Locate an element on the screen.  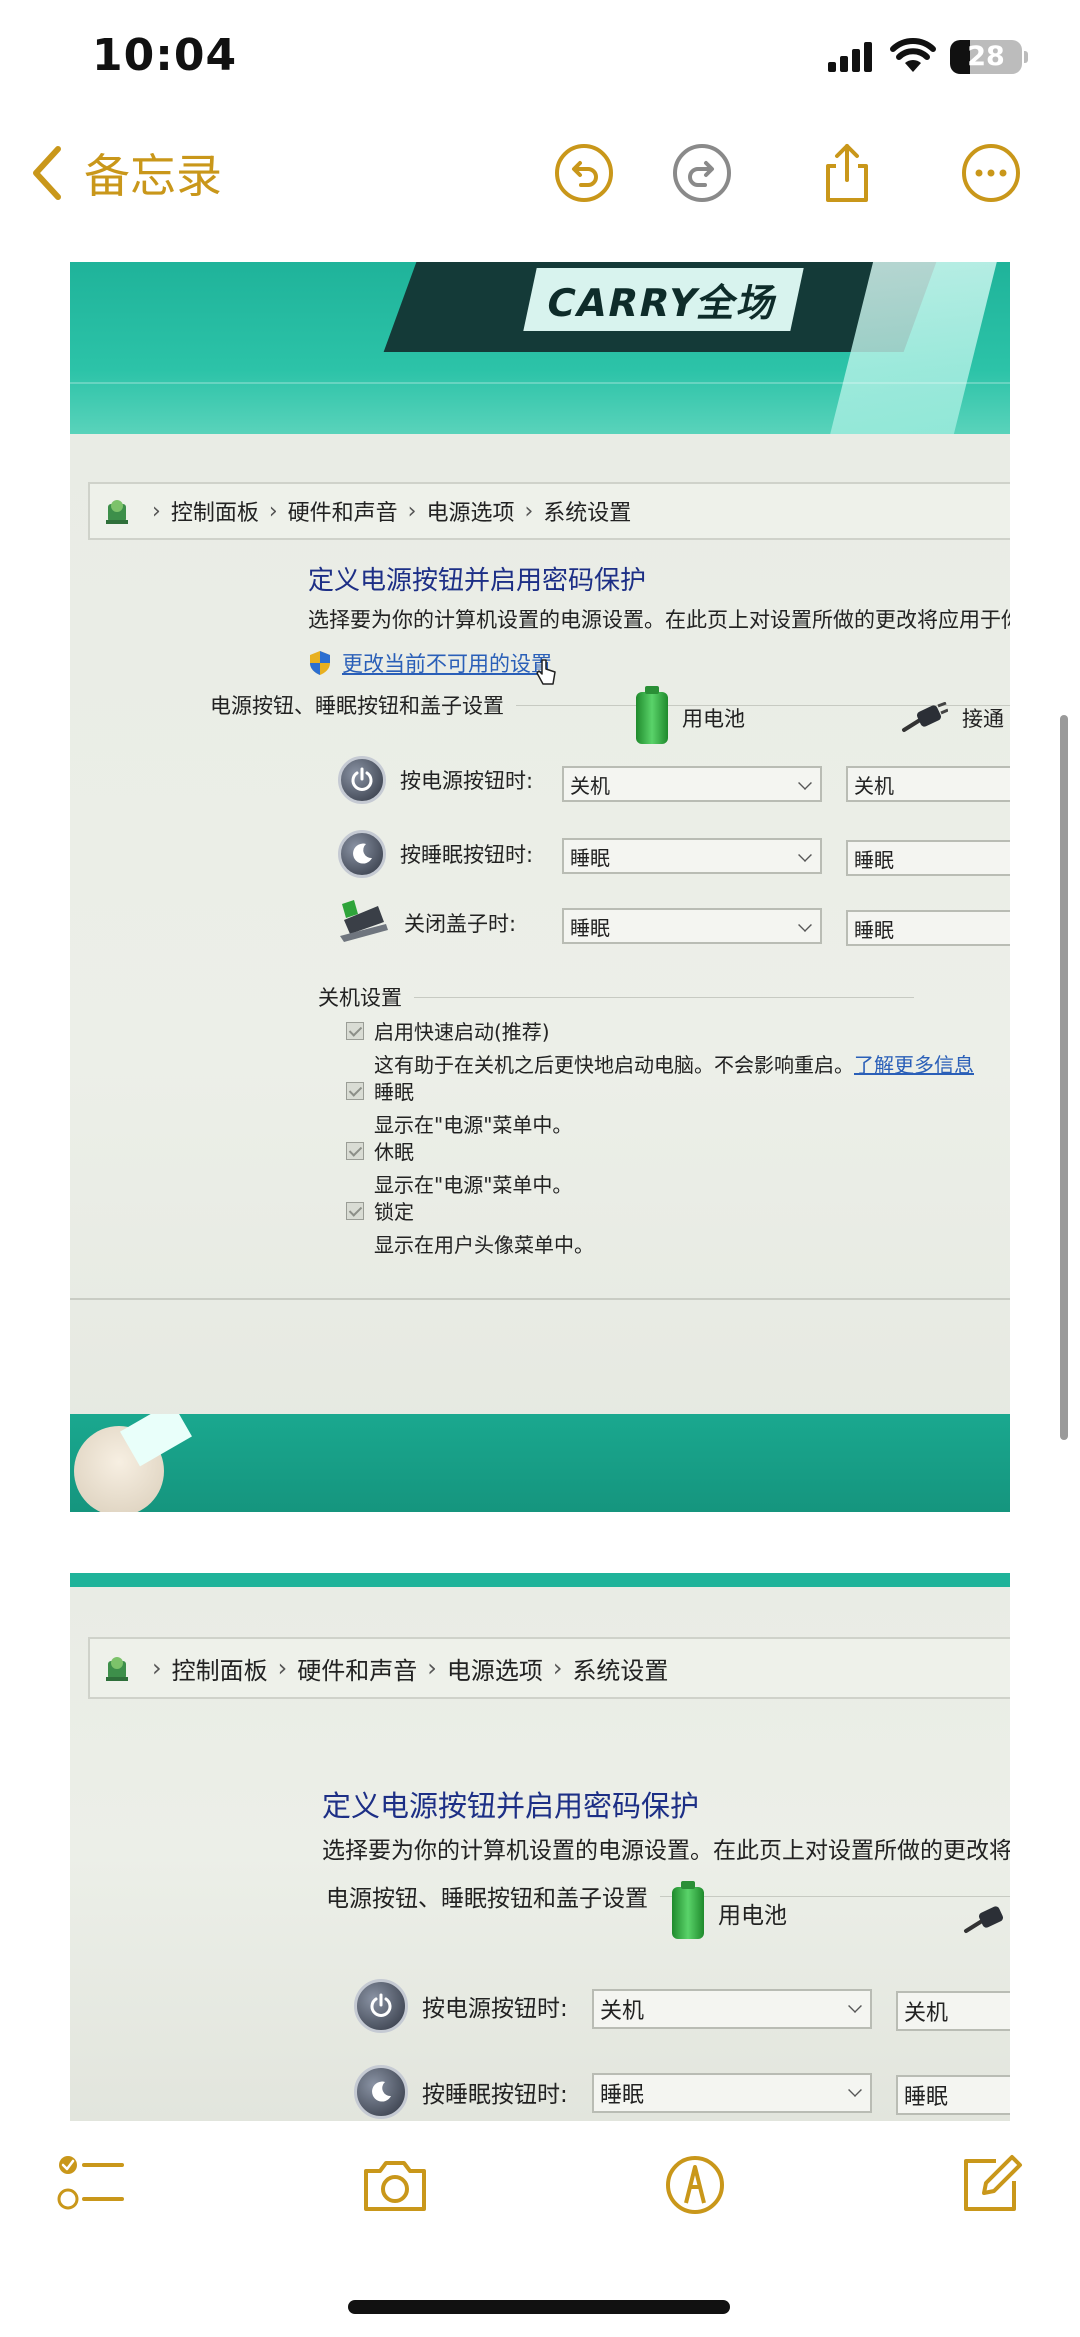
checklist-icon is located at coordinates (90, 2183).